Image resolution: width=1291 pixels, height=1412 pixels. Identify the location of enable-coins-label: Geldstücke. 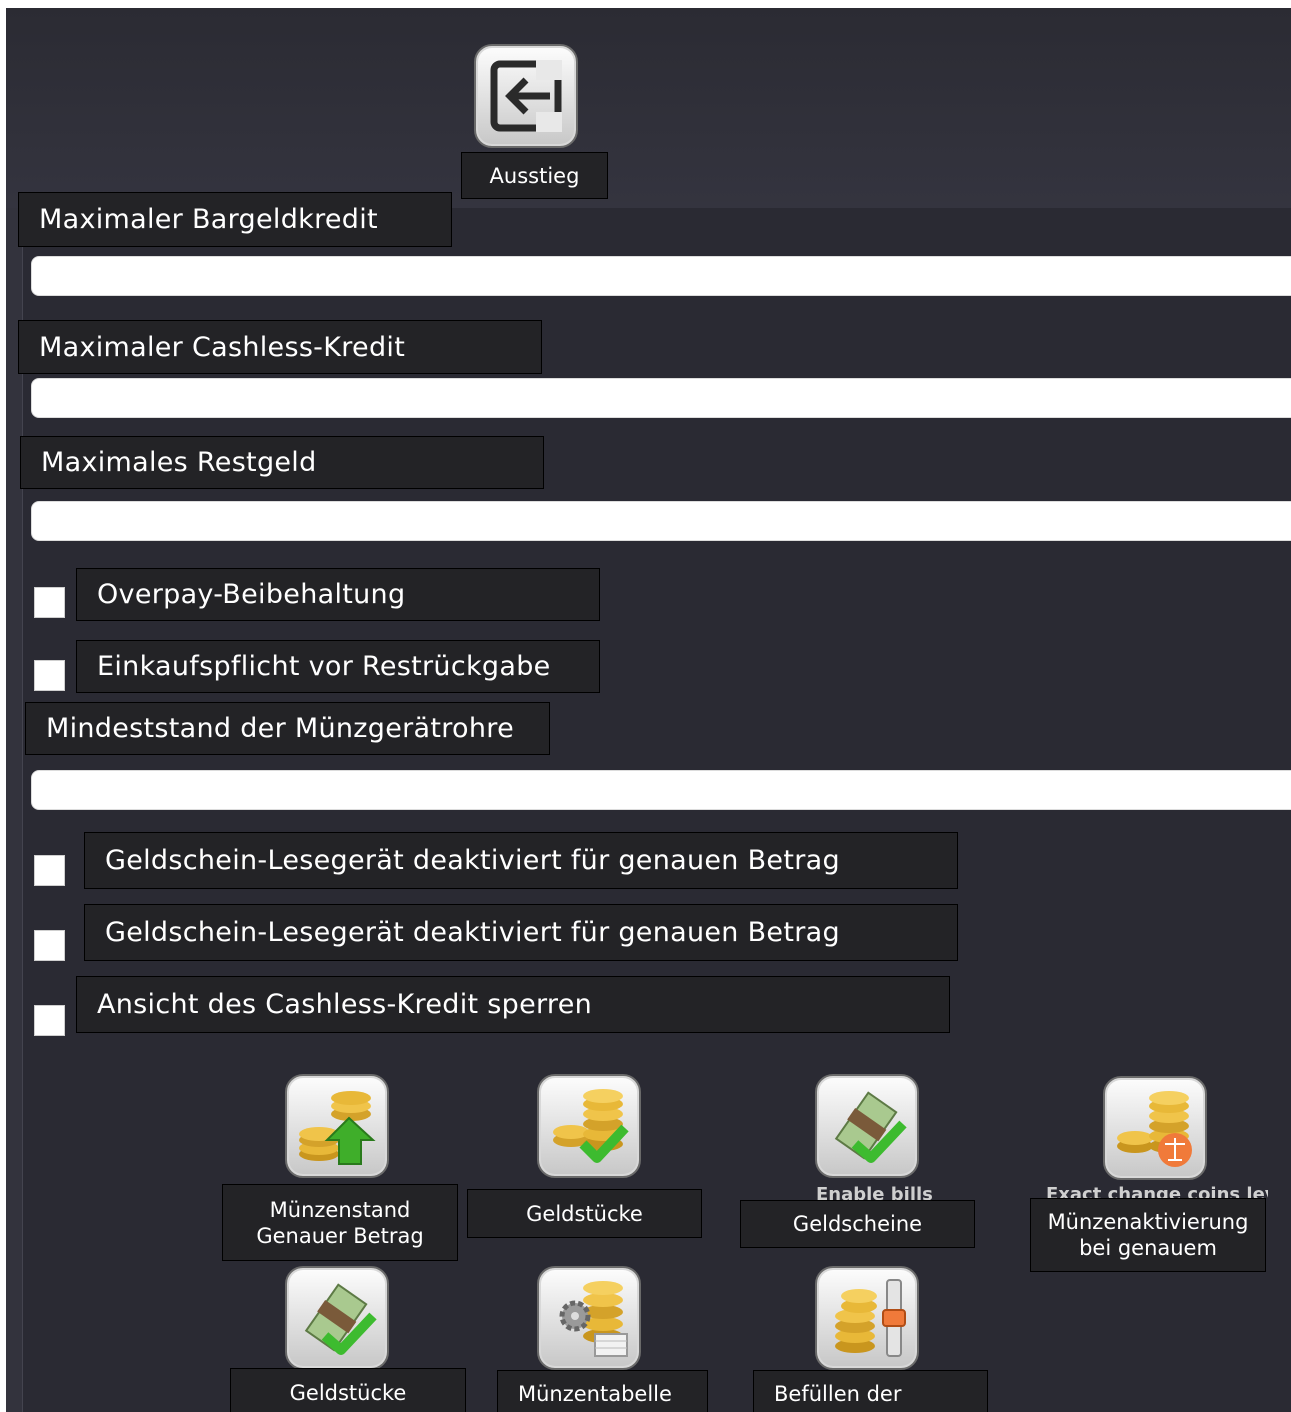
(584, 1213).